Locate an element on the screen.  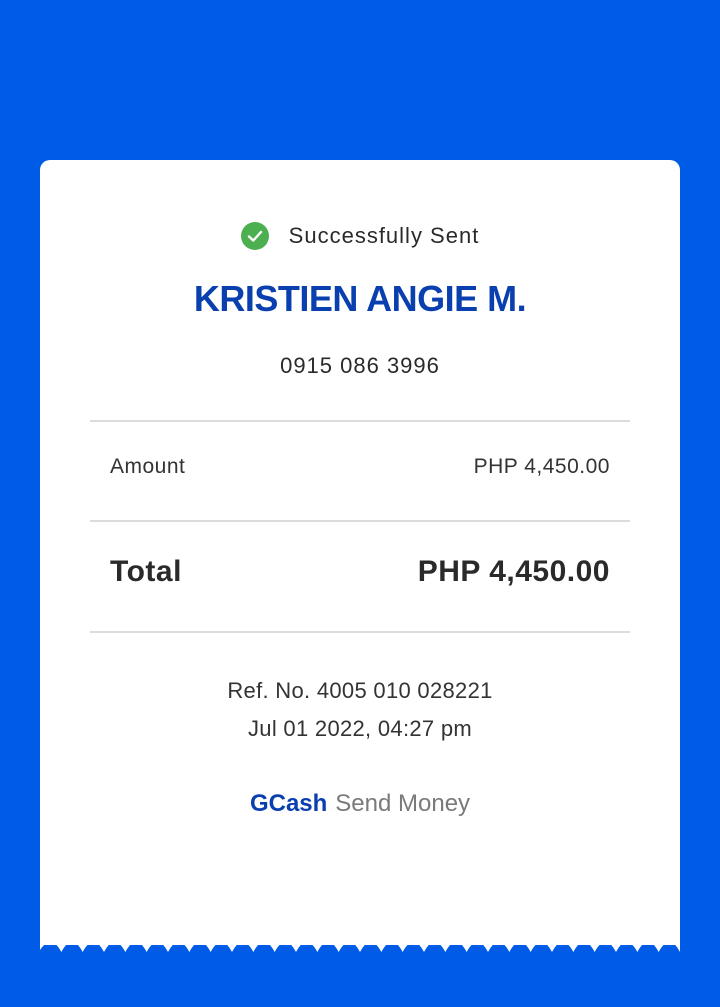
amount-row: Amount PHP 4,450.00 is located at coordinates (360, 467).